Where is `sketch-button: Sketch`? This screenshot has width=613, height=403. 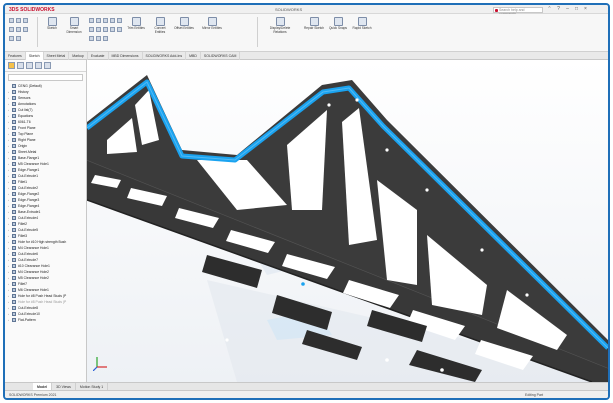 sketch-button: Sketch is located at coordinates (52, 24).